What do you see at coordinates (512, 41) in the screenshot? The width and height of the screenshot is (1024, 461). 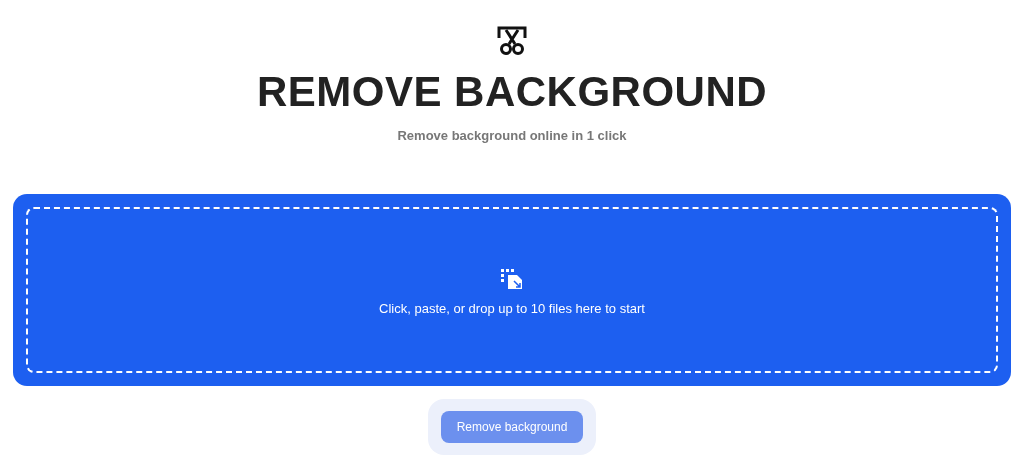 I see `scissors-icon` at bounding box center [512, 41].